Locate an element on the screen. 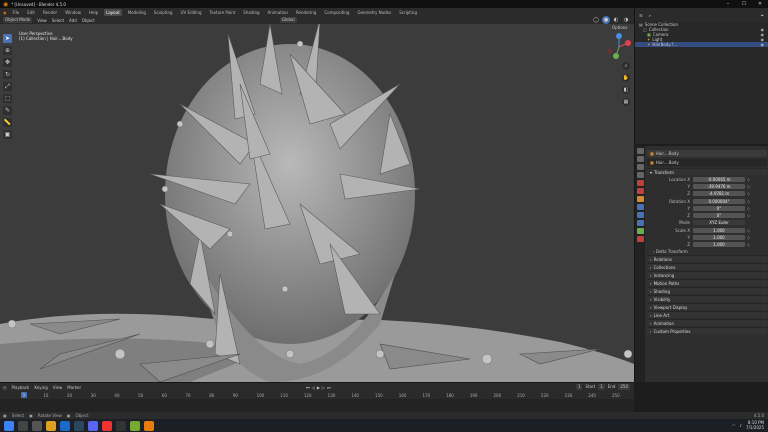 The height and width of the screenshot is (432, 768). menu-file: File is located at coordinates (16, 12).